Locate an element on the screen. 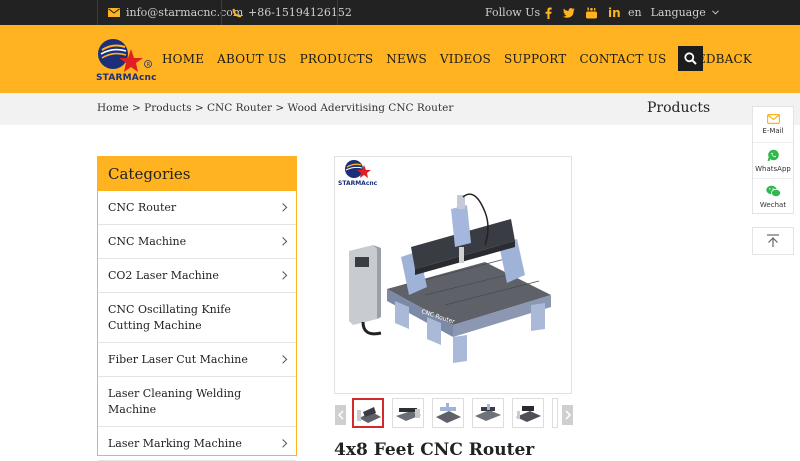 This screenshot has height=461, width=800. floating-contact-panel: E-Mail WhatsApp Wechat is located at coordinates (773, 160).